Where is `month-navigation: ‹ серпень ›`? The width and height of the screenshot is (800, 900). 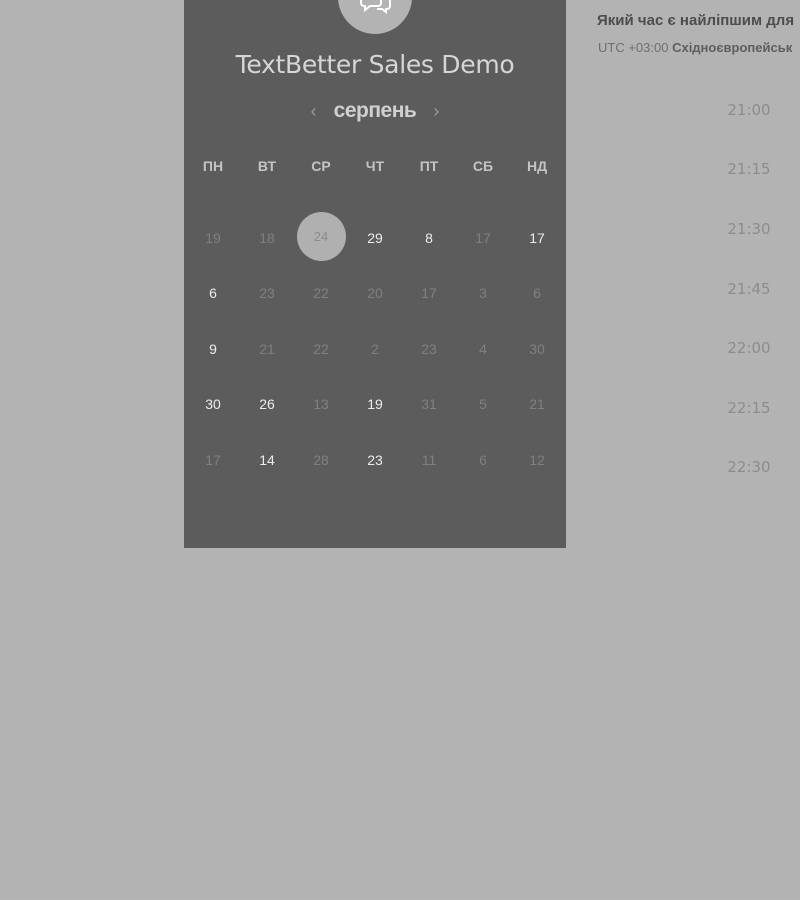
month-navigation: ‹ серпень › is located at coordinates (375, 111).